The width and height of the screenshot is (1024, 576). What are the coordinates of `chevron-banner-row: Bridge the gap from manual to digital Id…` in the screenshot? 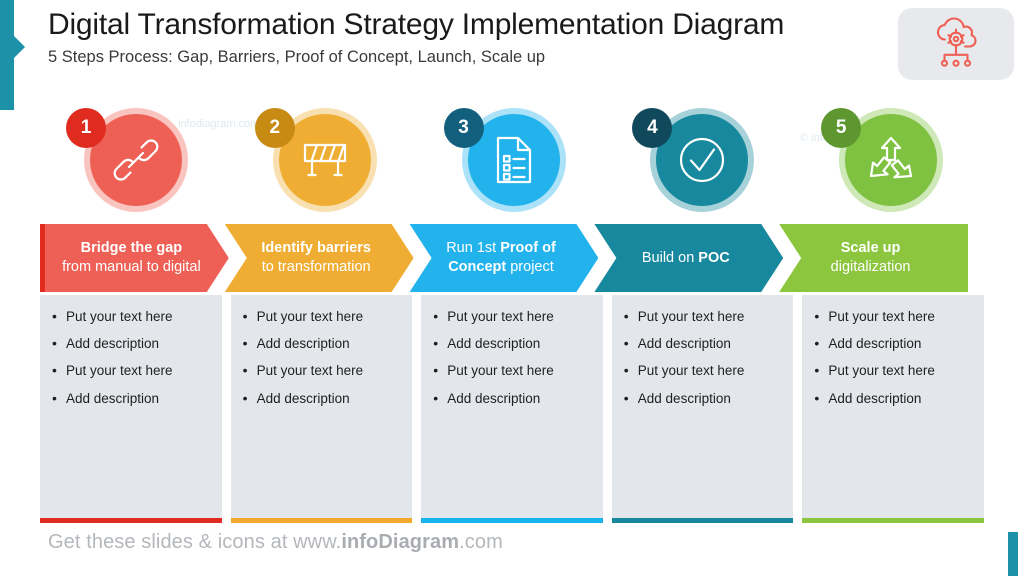 It's located at (512, 258).